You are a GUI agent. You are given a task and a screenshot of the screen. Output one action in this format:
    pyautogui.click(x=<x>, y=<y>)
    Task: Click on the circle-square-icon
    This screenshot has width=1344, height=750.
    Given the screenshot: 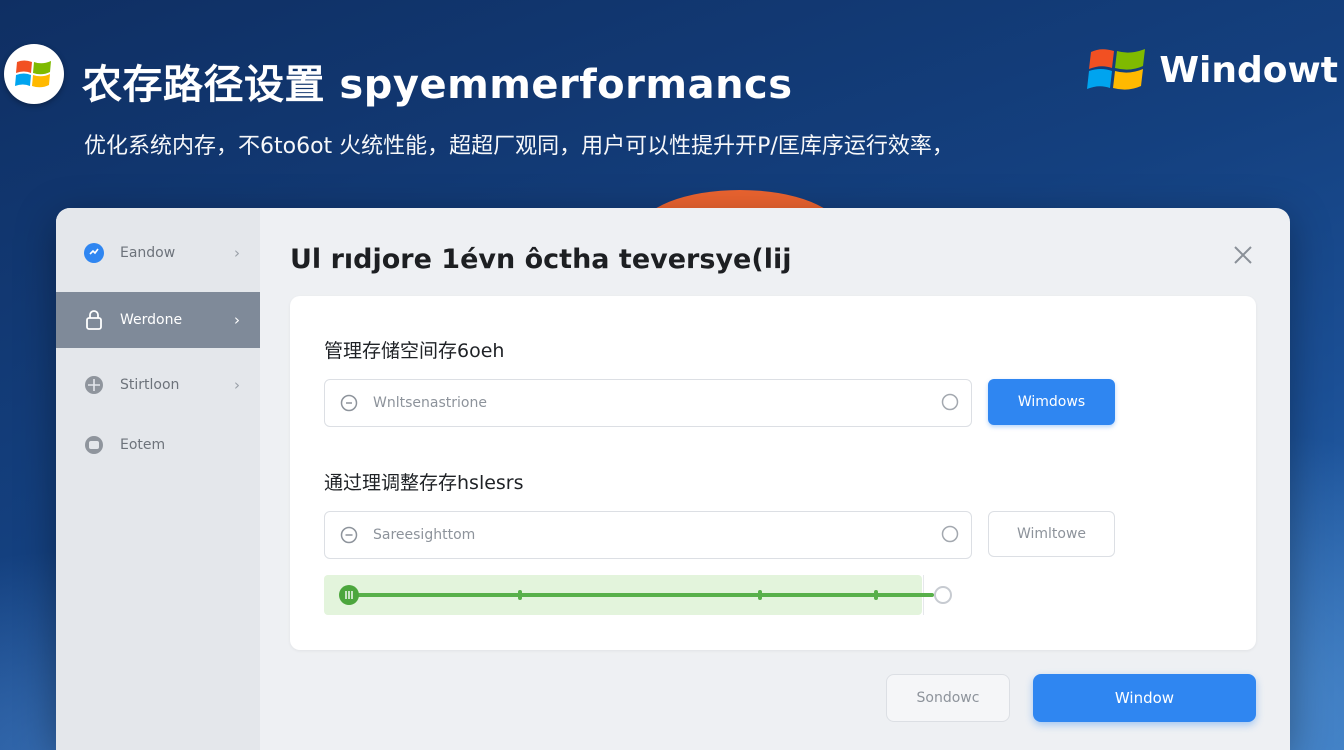 What is the action you would take?
    pyautogui.click(x=94, y=445)
    